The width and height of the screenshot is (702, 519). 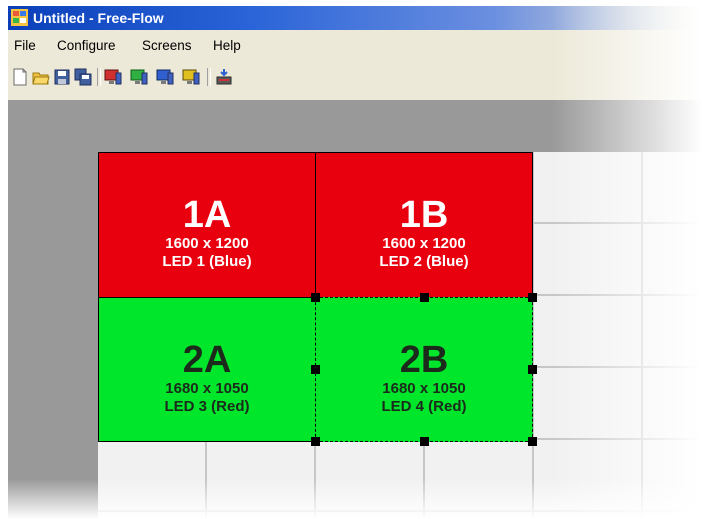 I want to click on menu-help: Help, so click(x=227, y=45).